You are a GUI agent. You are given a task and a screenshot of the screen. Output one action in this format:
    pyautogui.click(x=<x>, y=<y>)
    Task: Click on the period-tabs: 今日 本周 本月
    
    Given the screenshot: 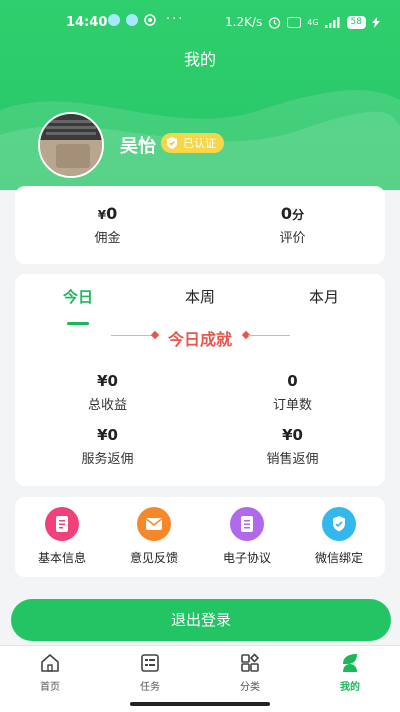 What is the action you would take?
    pyautogui.click(x=200, y=305)
    